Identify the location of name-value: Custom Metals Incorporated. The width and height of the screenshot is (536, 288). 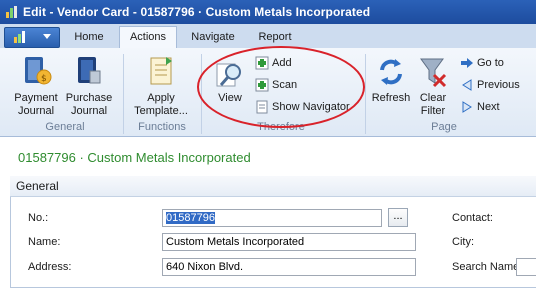
(235, 242).